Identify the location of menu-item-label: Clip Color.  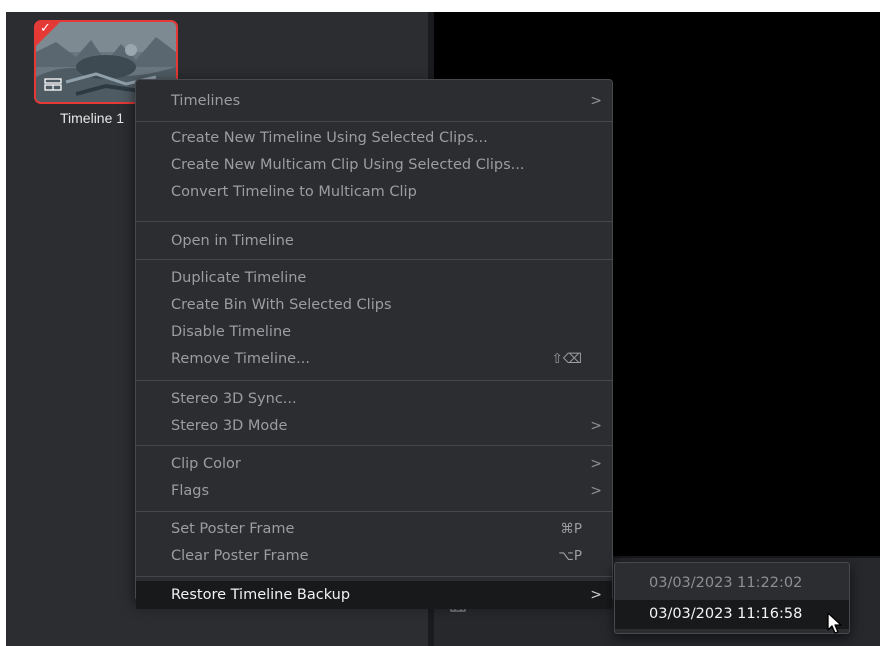
(206, 464).